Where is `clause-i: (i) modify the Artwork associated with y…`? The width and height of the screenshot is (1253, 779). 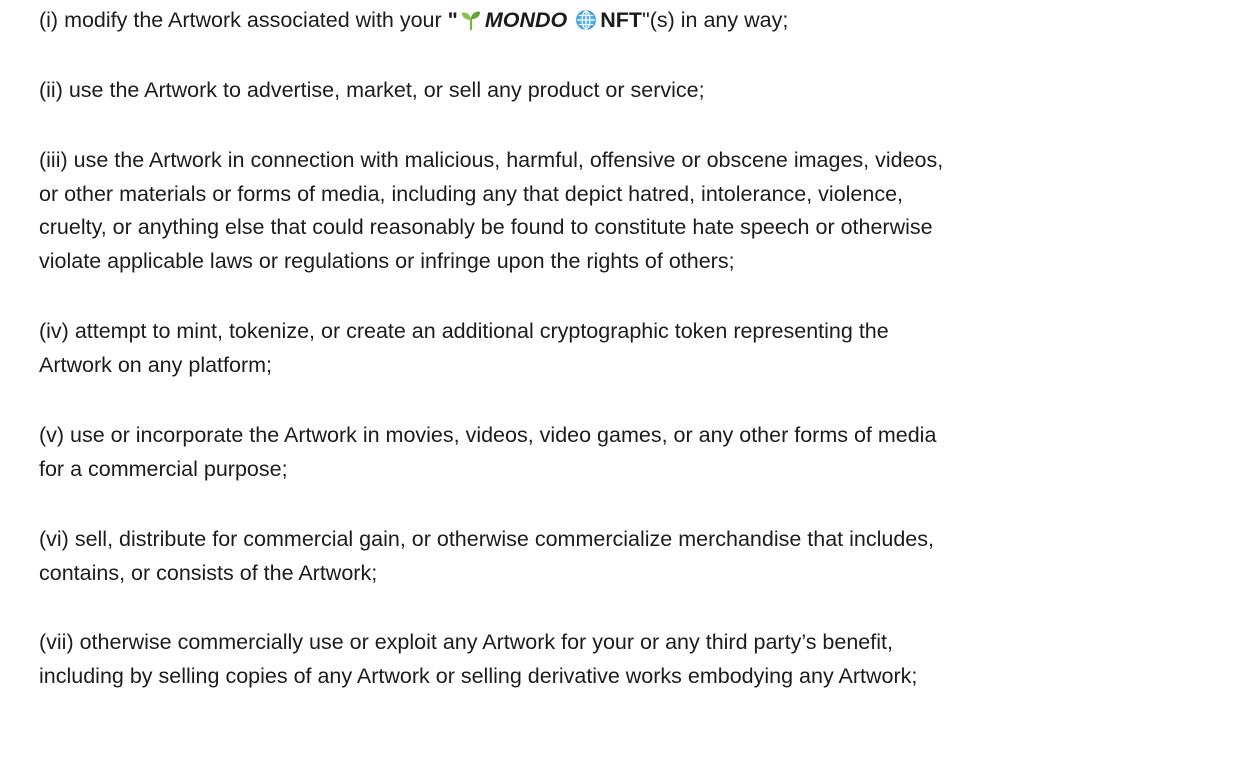 clause-i: (i) modify the Artwork associated with y… is located at coordinates (639, 21).